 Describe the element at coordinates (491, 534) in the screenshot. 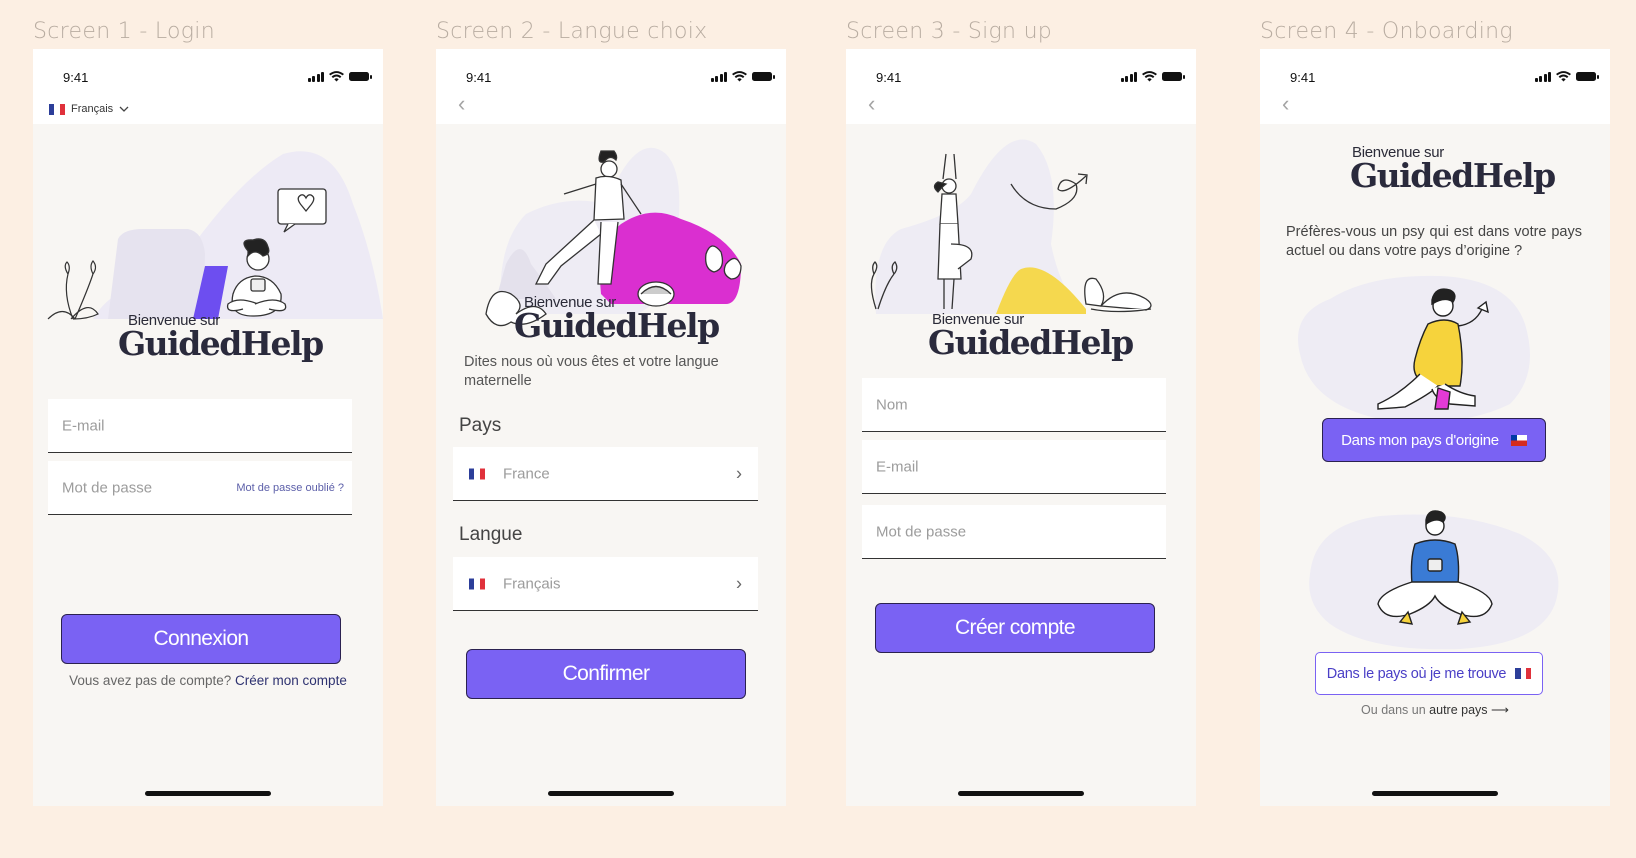

I see `language-label: Langue` at that location.